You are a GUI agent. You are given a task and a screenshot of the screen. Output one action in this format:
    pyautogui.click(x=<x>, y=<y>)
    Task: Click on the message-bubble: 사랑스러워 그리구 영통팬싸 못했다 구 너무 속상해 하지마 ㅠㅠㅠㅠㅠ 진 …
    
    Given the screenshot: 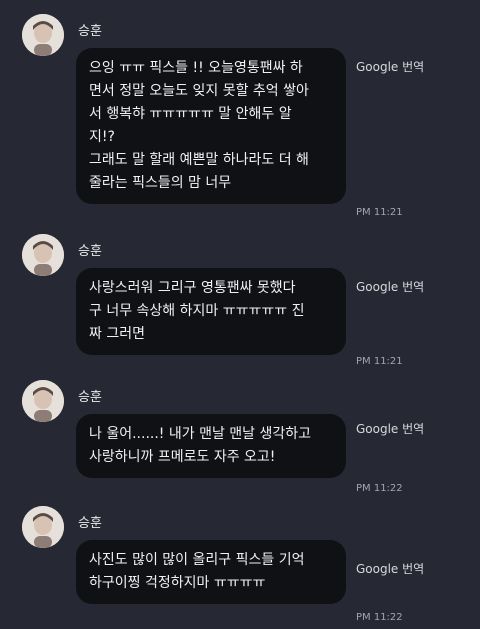 What is the action you would take?
    pyautogui.click(x=211, y=311)
    